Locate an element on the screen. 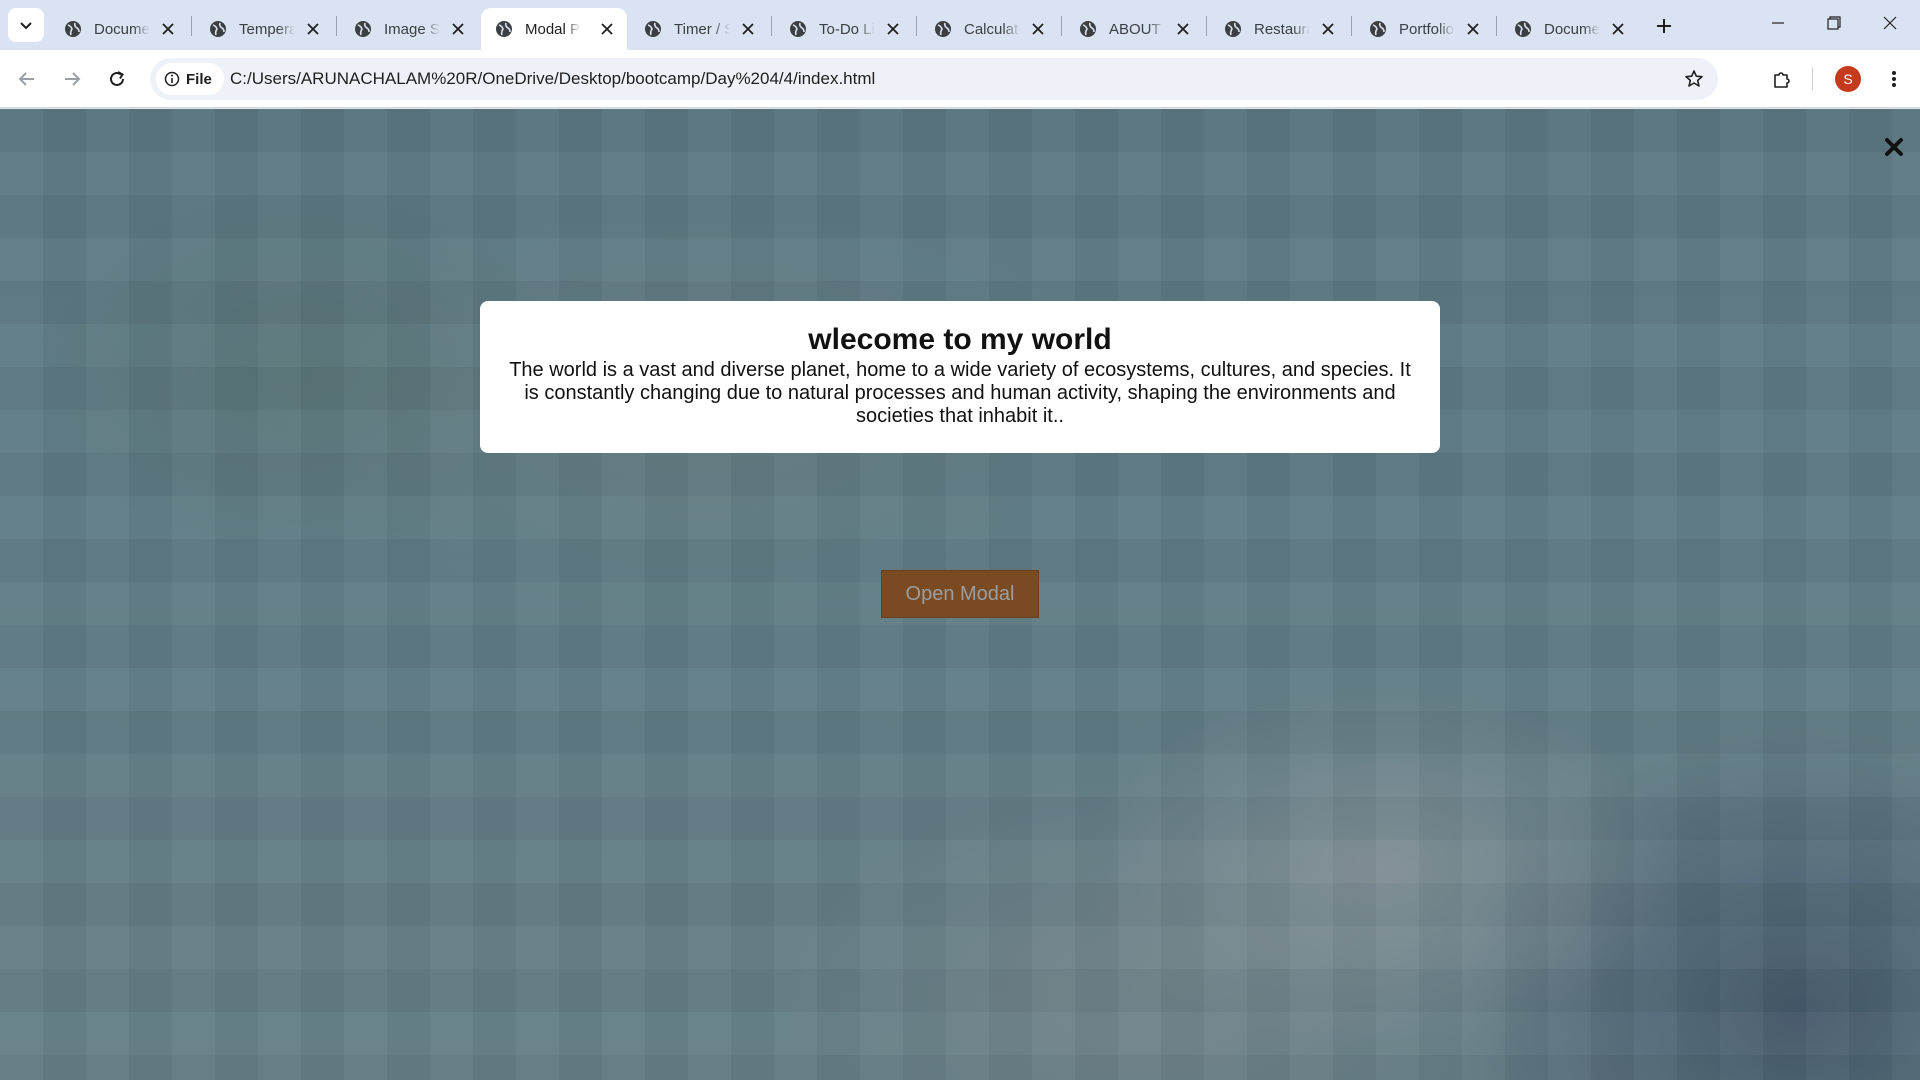 This screenshot has width=1920, height=1080. browser-tab: Calculator is located at coordinates (989, 29).